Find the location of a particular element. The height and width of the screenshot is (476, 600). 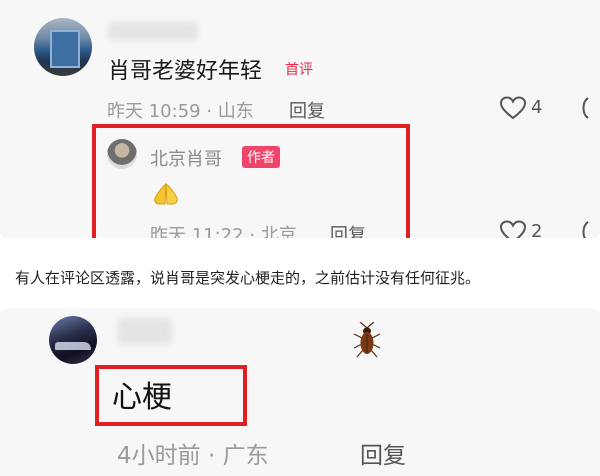

article-caption: 有人在评论区透露，说肖哥是突发心梗走的，之前估计没有任何征兆。 is located at coordinates (248, 278).